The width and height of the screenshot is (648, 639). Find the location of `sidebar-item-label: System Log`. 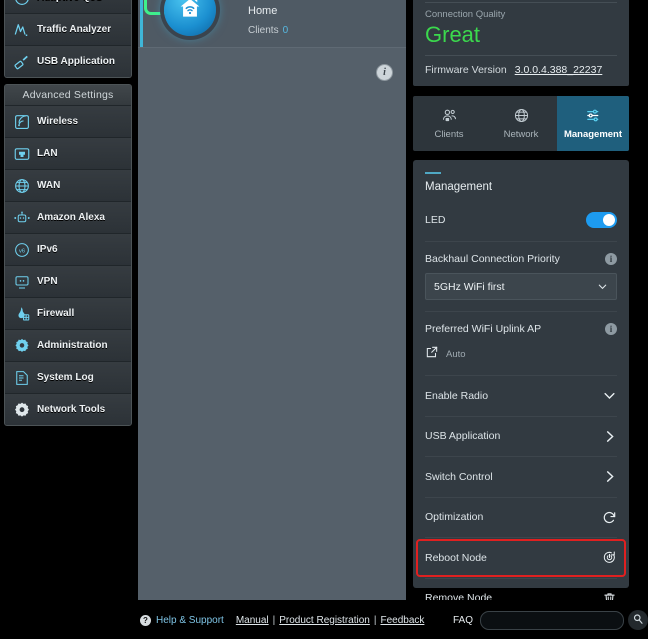

sidebar-item-label: System Log is located at coordinates (65, 377).